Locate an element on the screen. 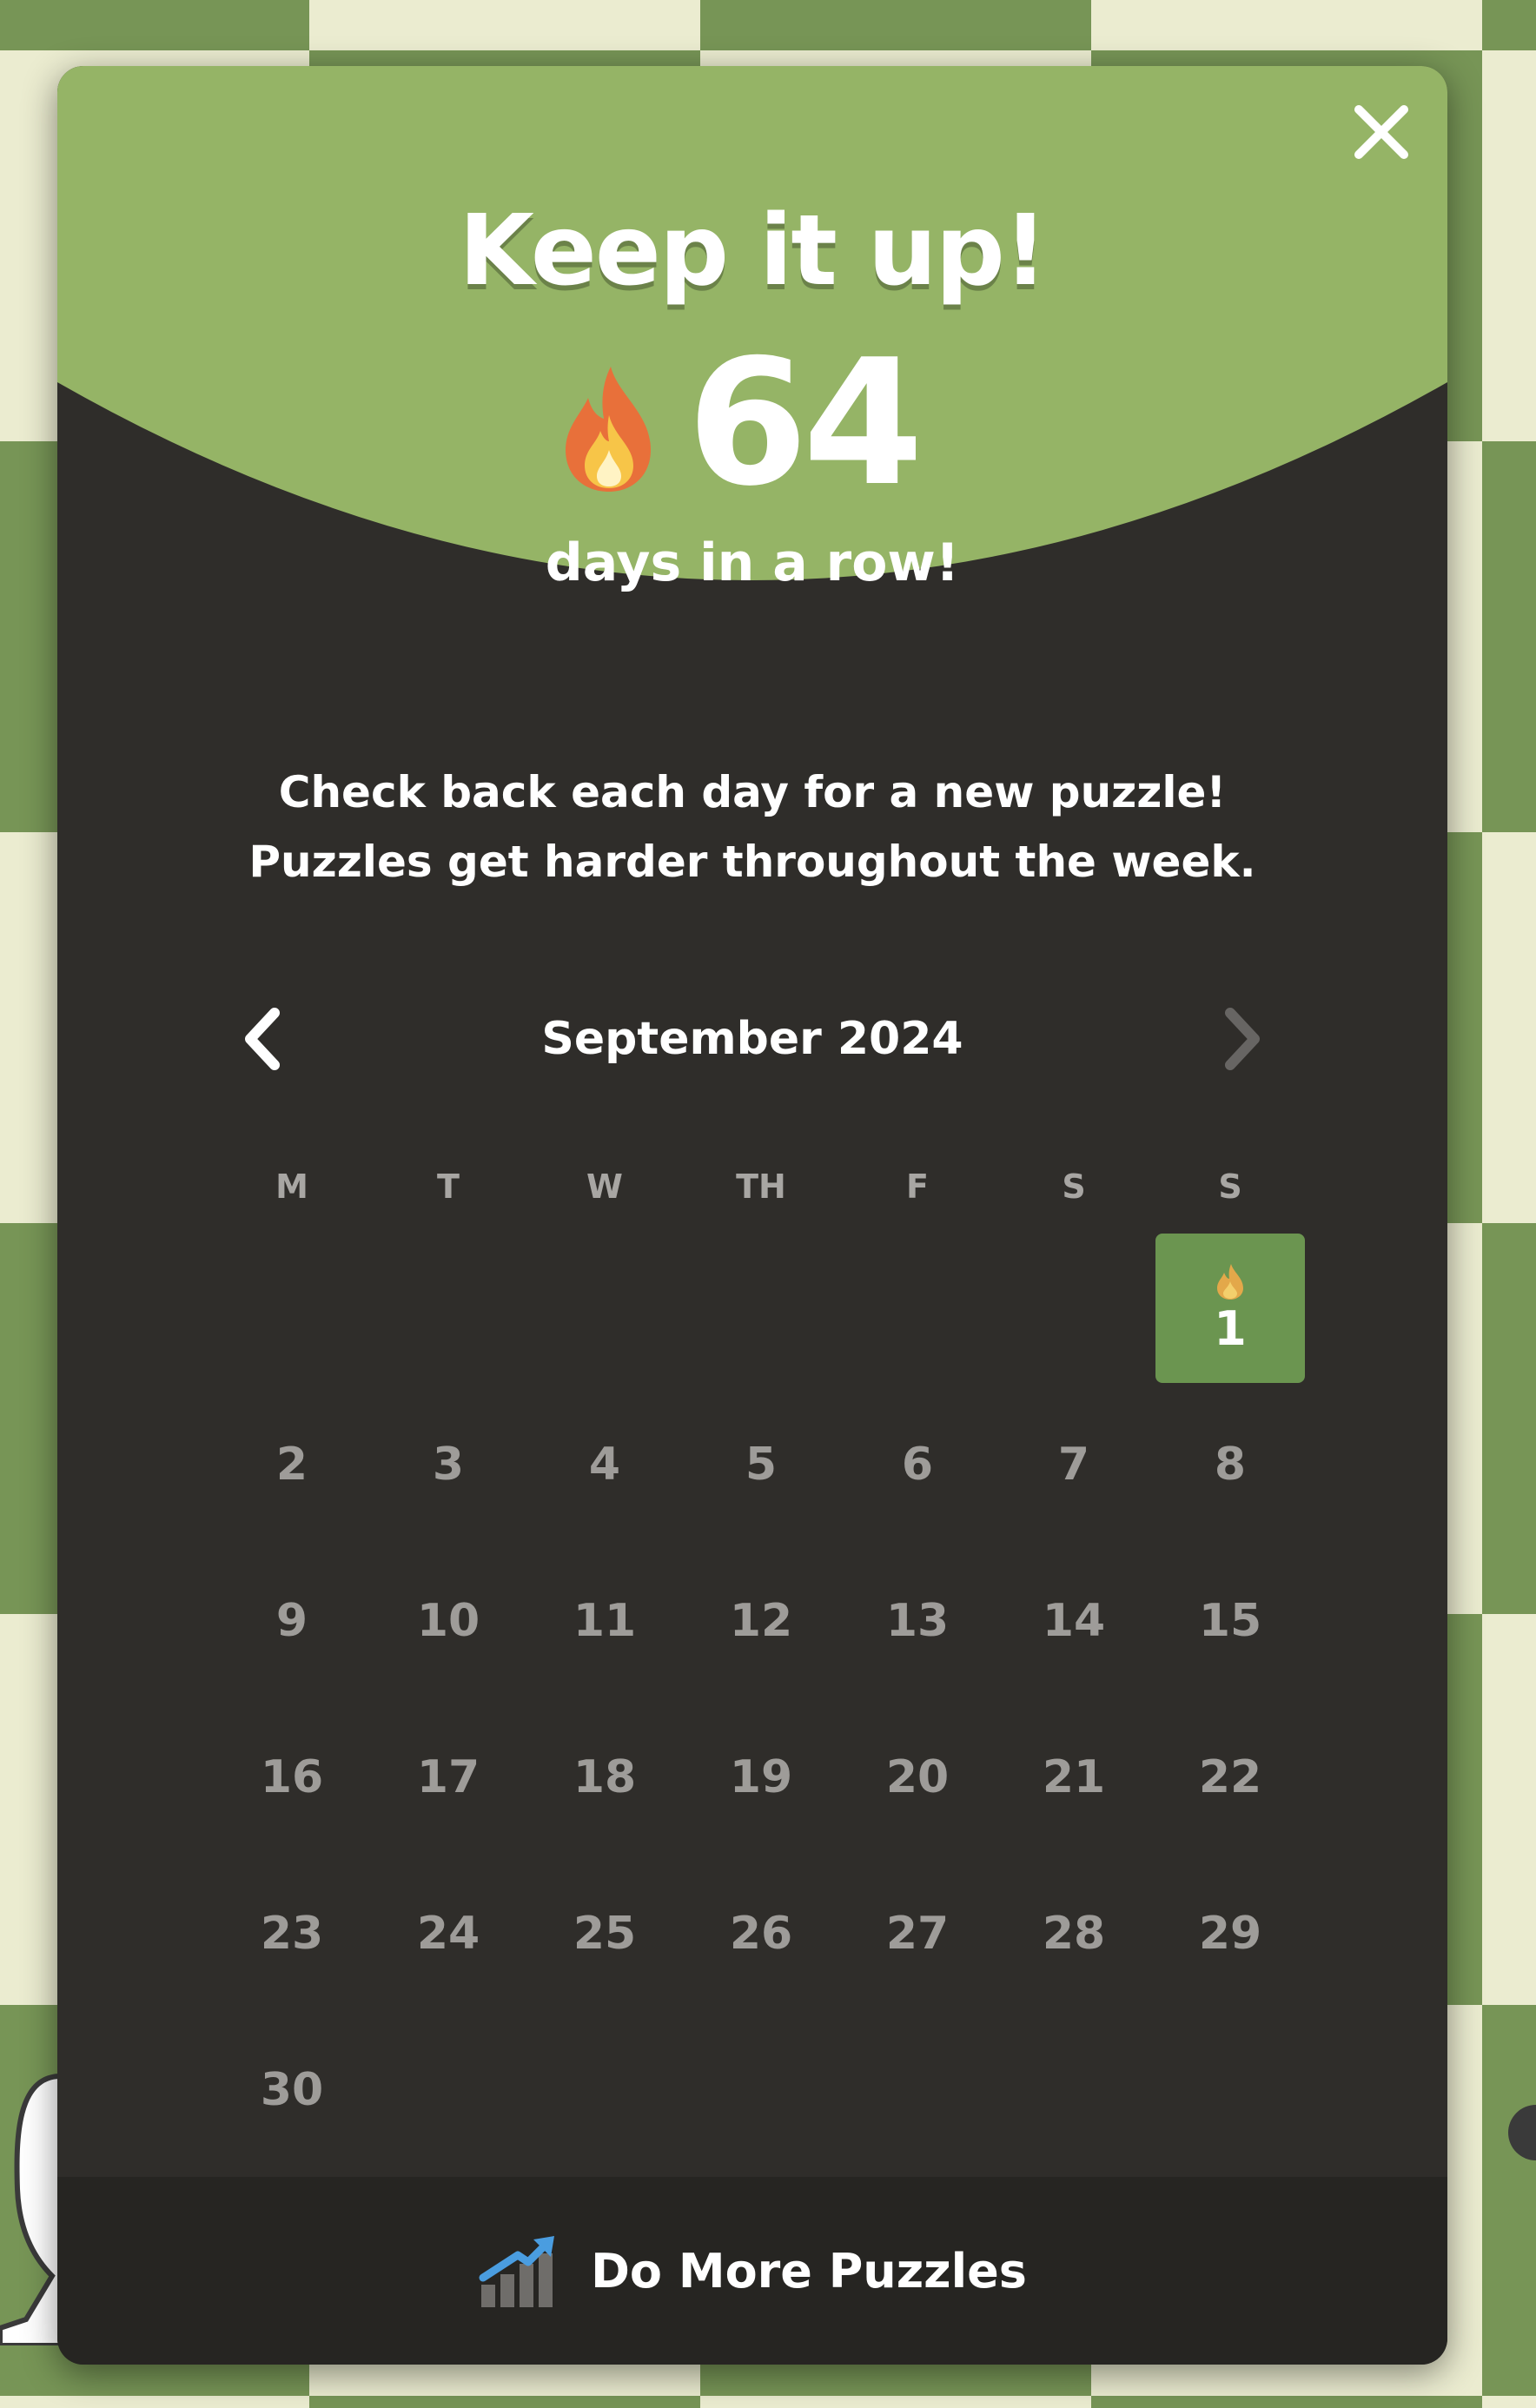 The height and width of the screenshot is (2408, 1536). calendar-day: 13 is located at coordinates (918, 1621).